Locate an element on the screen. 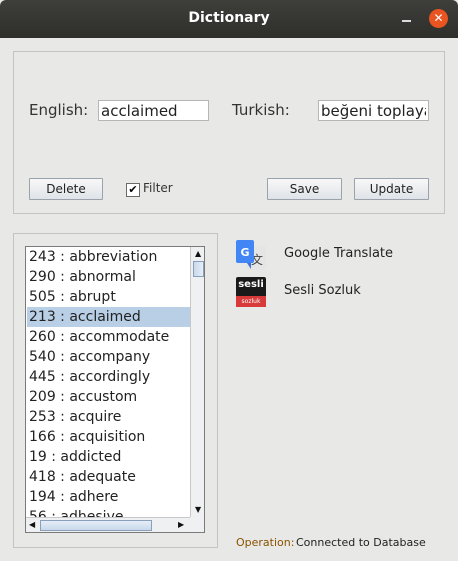 The height and width of the screenshot is (561, 458). english-field is located at coordinates (153, 110).